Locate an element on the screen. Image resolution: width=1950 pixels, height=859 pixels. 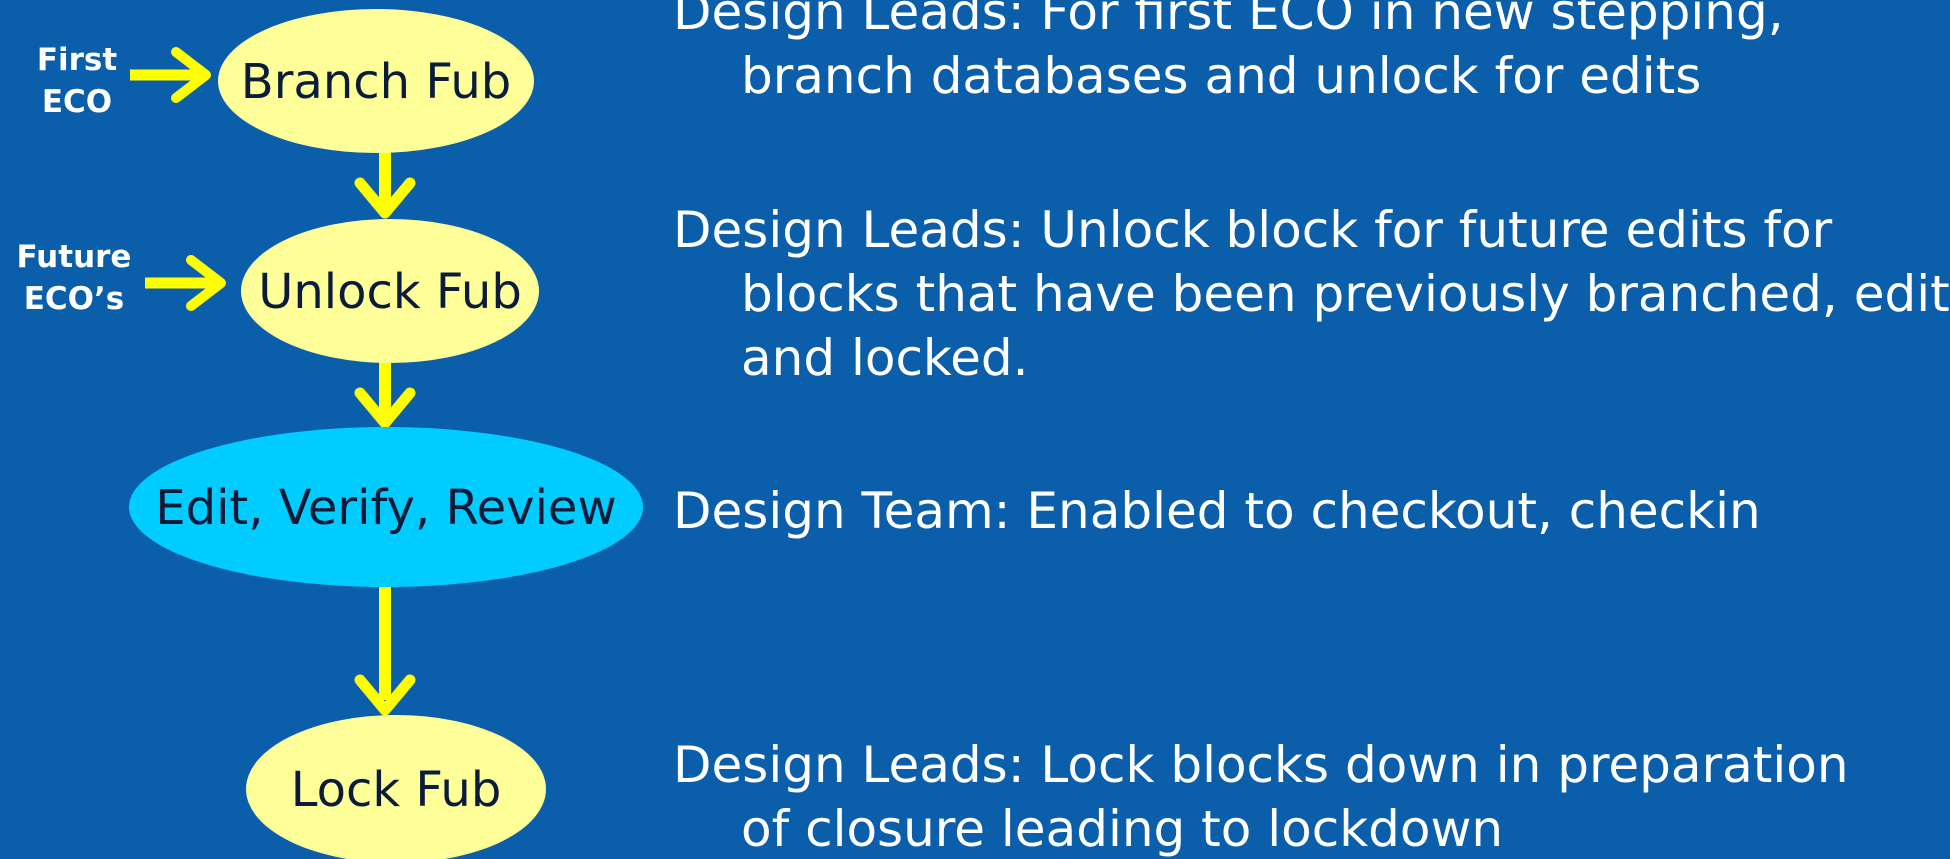
entry-label-first: First is located at coordinates (77, 60).